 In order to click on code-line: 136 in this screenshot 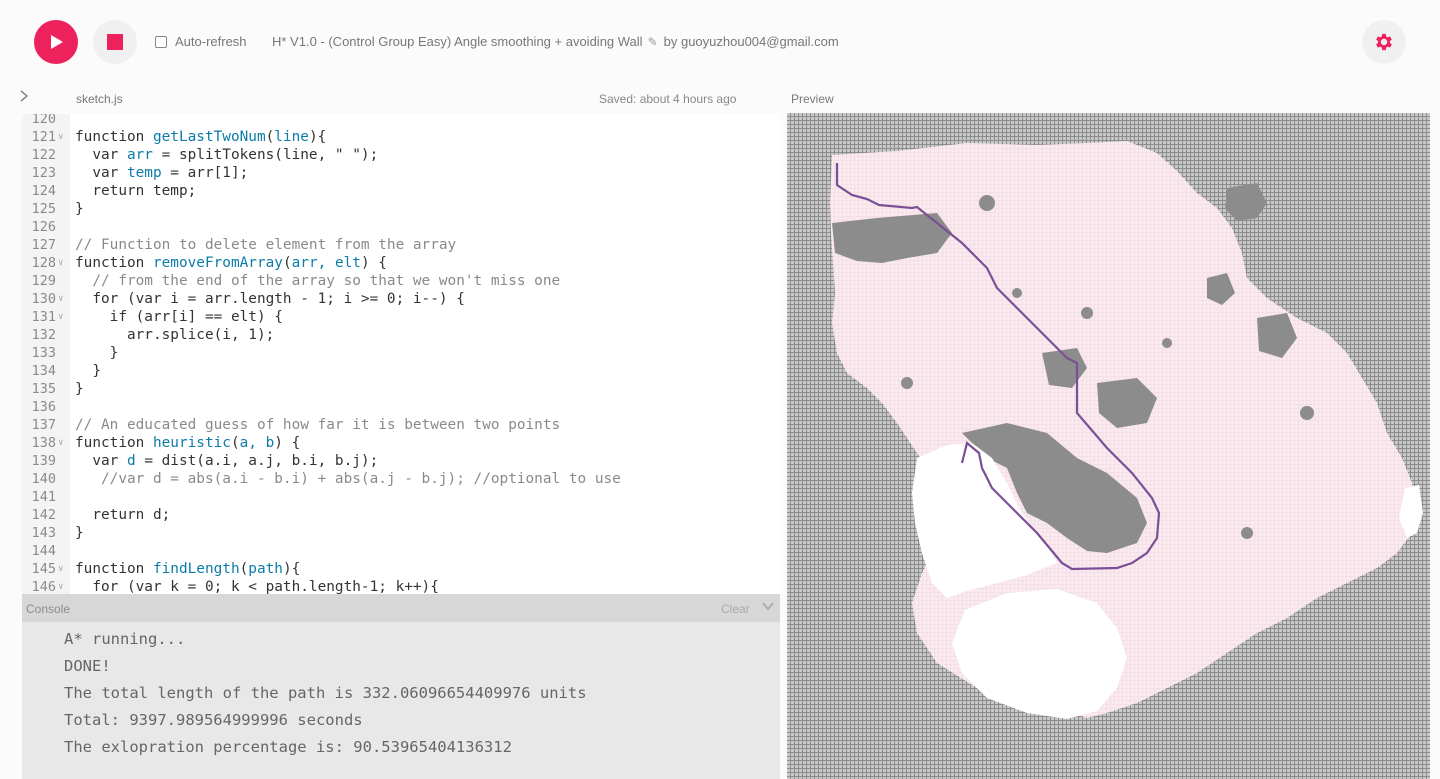, I will do `click(401, 407)`.